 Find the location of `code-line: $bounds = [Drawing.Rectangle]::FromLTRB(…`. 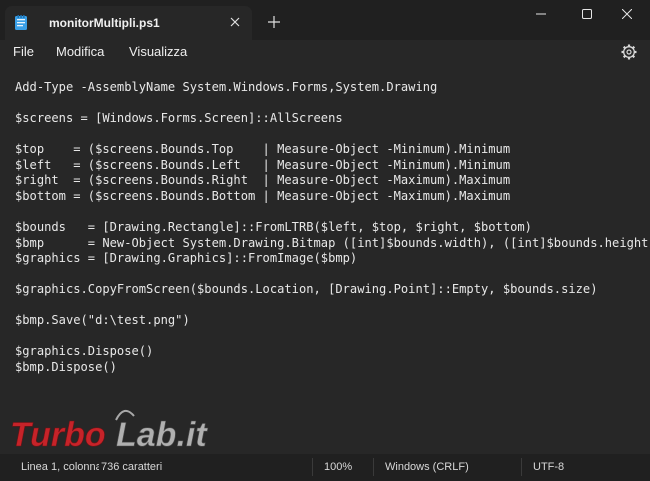

code-line: $bounds = [Drawing.Rectangle]::FromLTRB(… is located at coordinates (273, 227).